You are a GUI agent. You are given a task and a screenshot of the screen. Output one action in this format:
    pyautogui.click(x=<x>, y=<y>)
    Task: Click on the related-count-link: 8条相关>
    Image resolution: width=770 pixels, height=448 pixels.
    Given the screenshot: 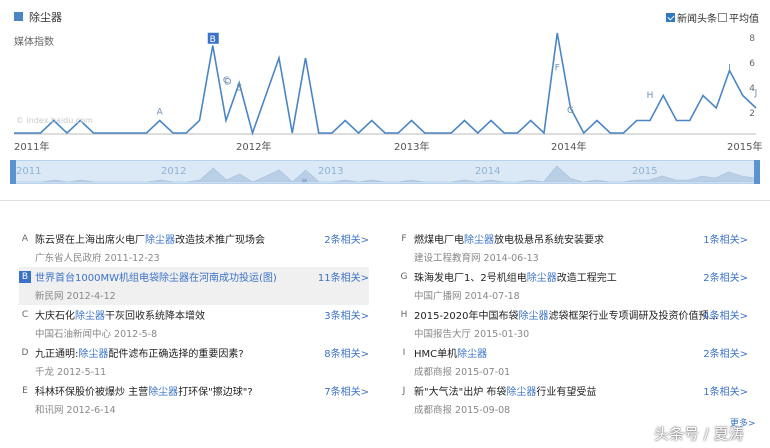 What is the action you would take?
    pyautogui.click(x=346, y=352)
    